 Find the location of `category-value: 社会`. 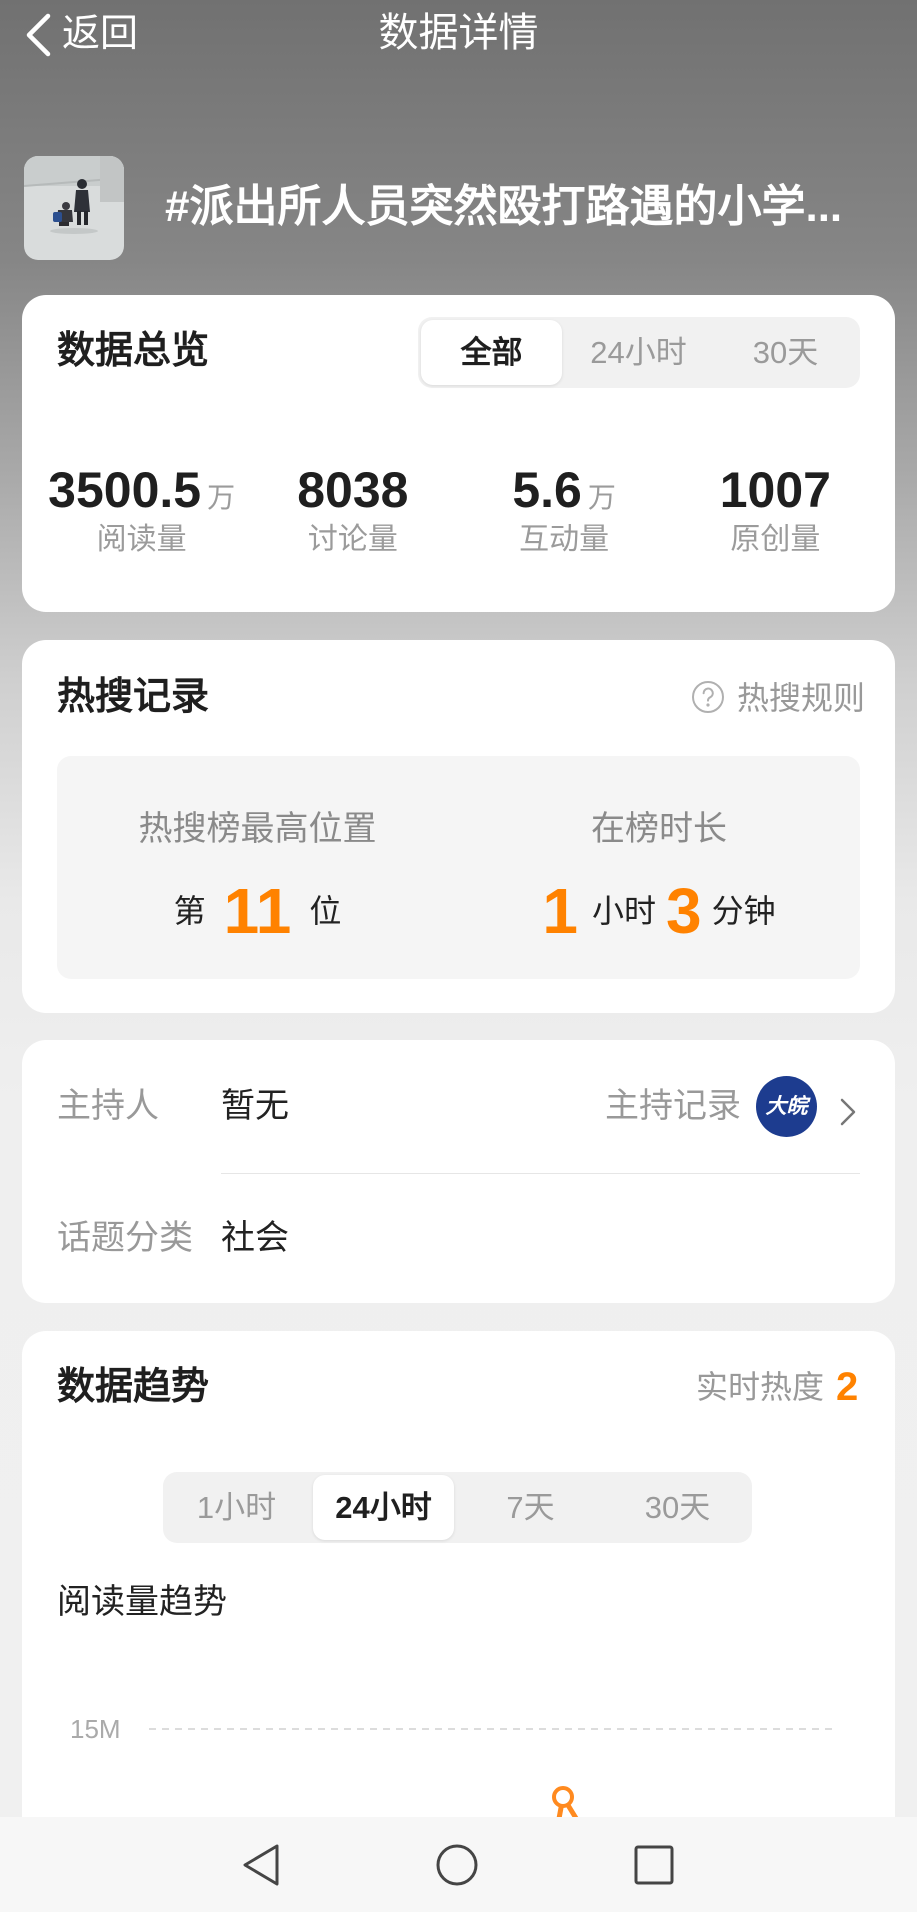

category-value: 社会 is located at coordinates (255, 1238).